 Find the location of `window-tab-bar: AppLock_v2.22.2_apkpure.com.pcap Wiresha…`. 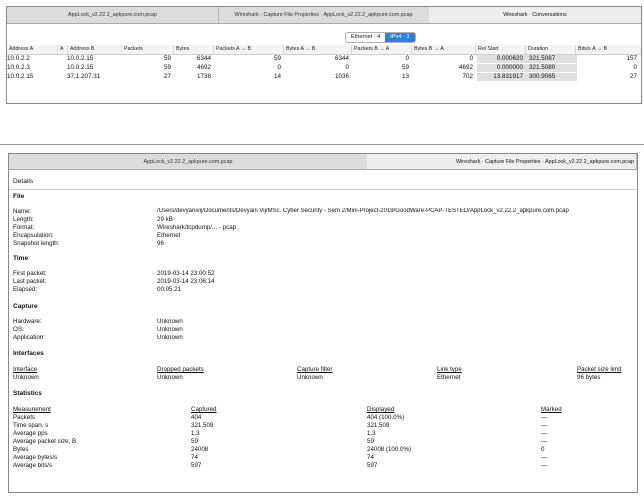

window-tab-bar: AppLock_v2.22.2_apkpure.com.pcap Wiresha… is located at coordinates (324, 15).